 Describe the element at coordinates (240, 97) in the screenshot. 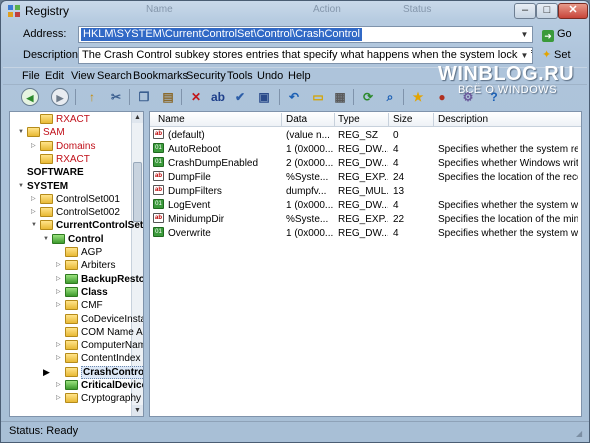

I see `properties-icon: ✔` at that location.